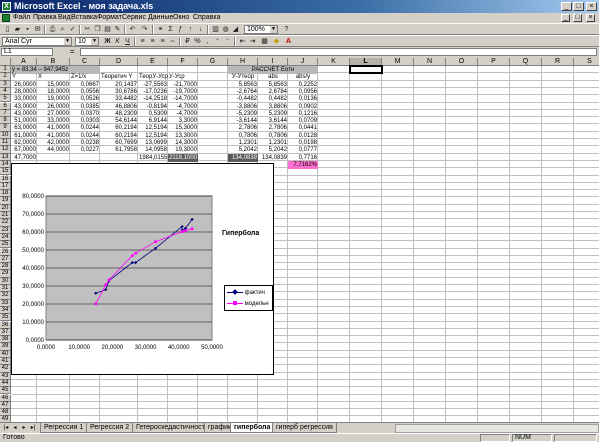 This screenshot has width=599, height=442. Describe the element at coordinates (304, 428) in the screenshot. I see `sheet-tab-hyperbola-regression: гиперб регрессия` at that location.